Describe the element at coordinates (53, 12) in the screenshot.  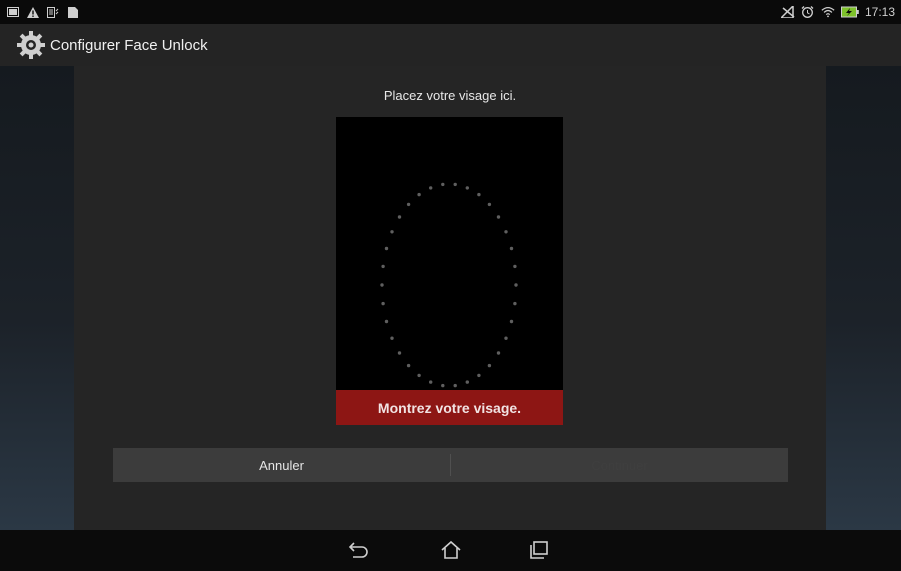
I see `sim-icon` at that location.